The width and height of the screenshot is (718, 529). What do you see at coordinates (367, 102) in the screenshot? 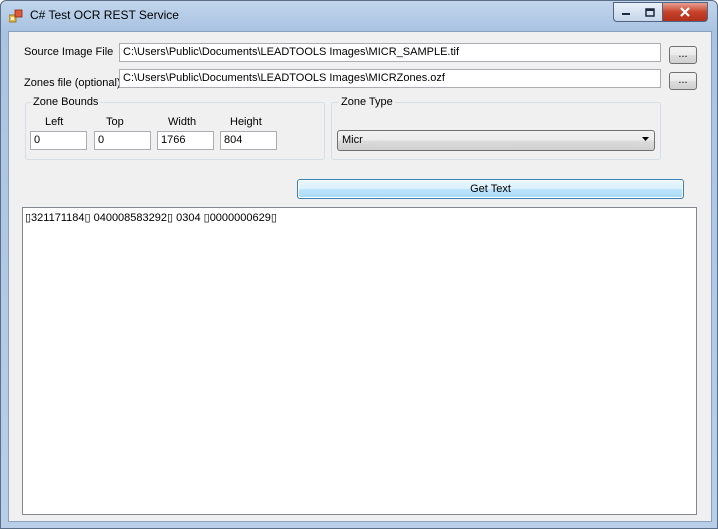
I see `zone-type-title: Zone Type` at bounding box center [367, 102].